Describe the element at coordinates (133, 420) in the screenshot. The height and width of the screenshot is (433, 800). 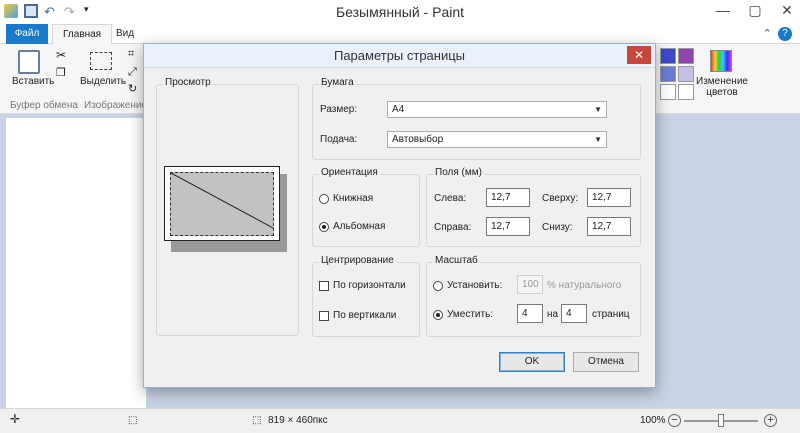
I see `selection-size-icon: ⬚` at that location.